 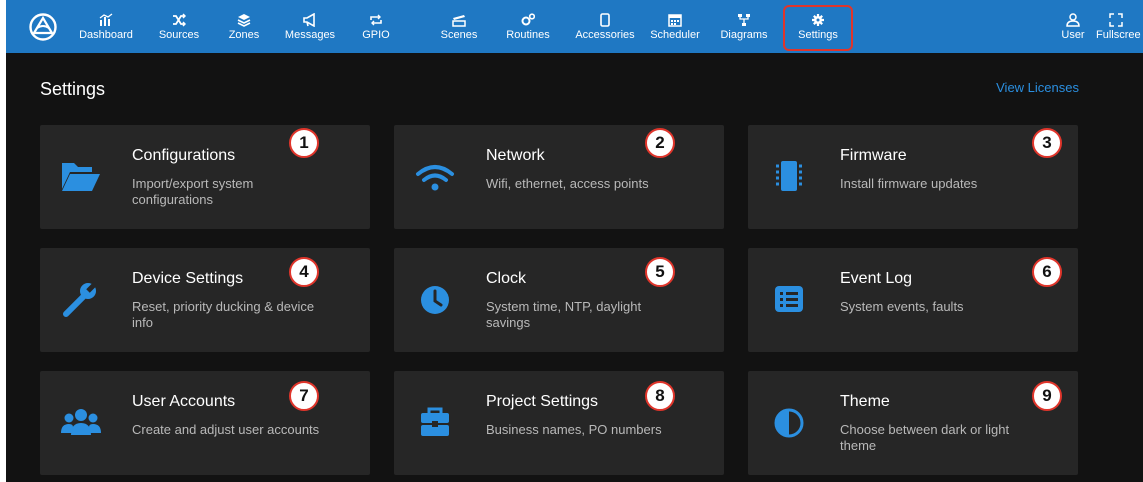 What do you see at coordinates (1047, 143) in the screenshot?
I see `annotation-badge: 3` at bounding box center [1047, 143].